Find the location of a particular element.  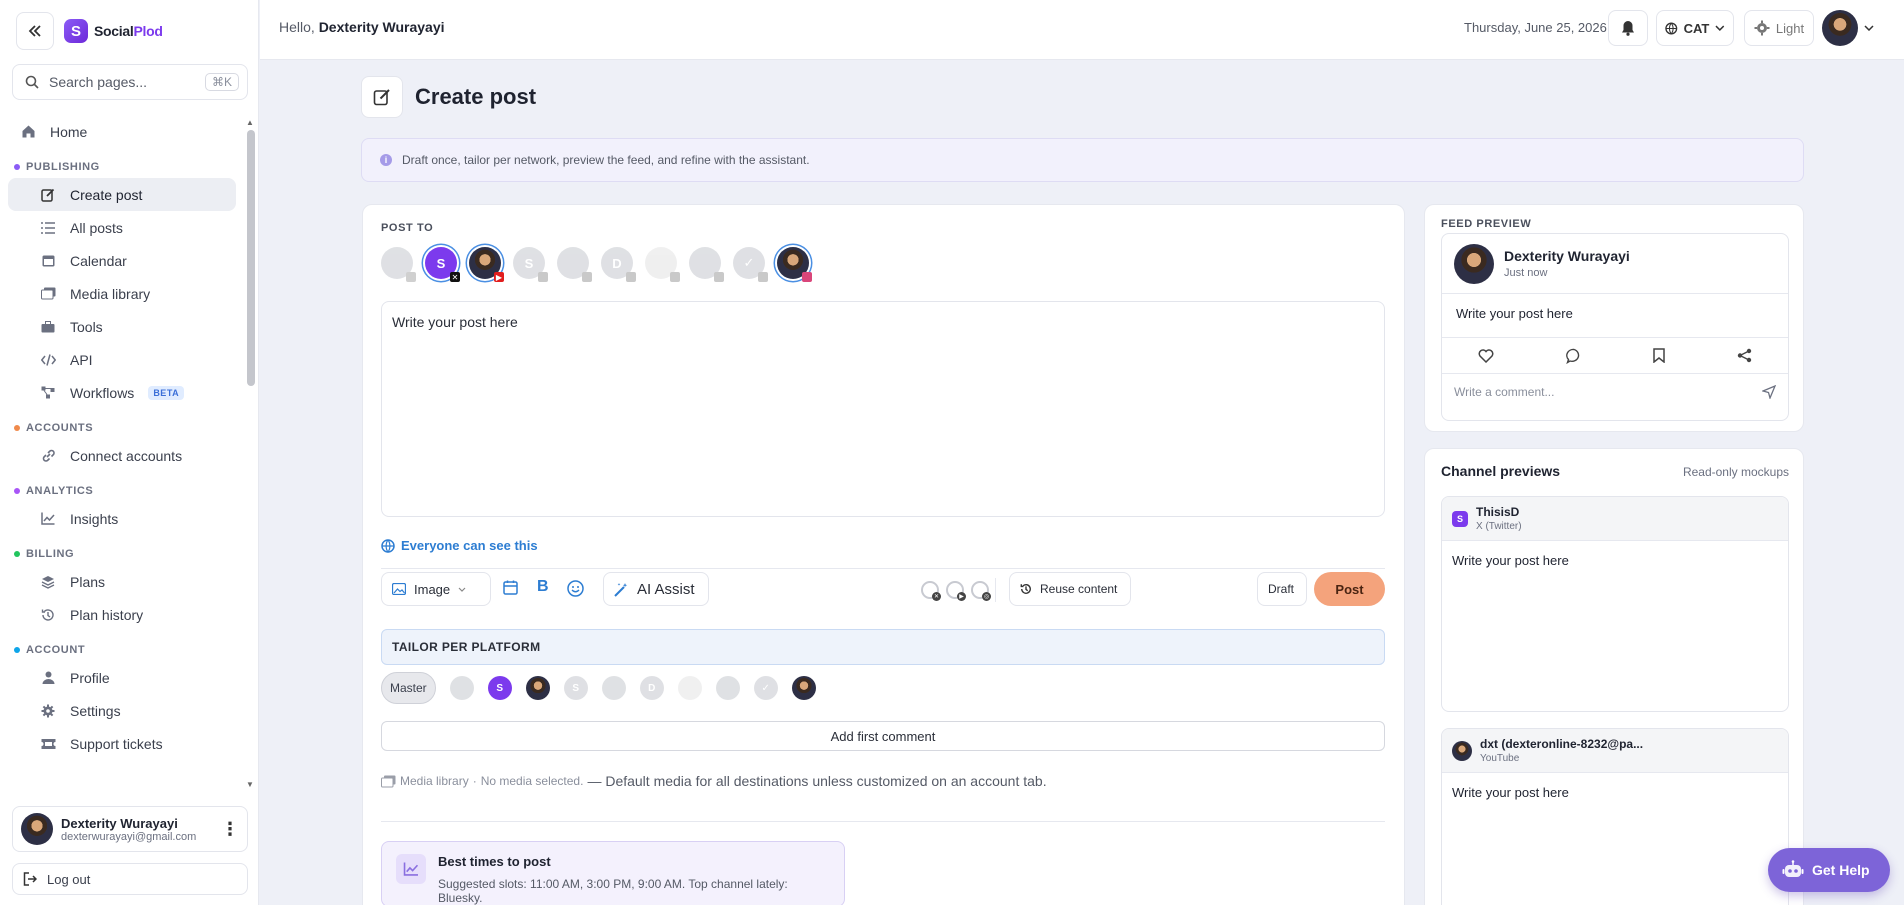

sidebar-item-all-posts: All posts is located at coordinates (122, 227).